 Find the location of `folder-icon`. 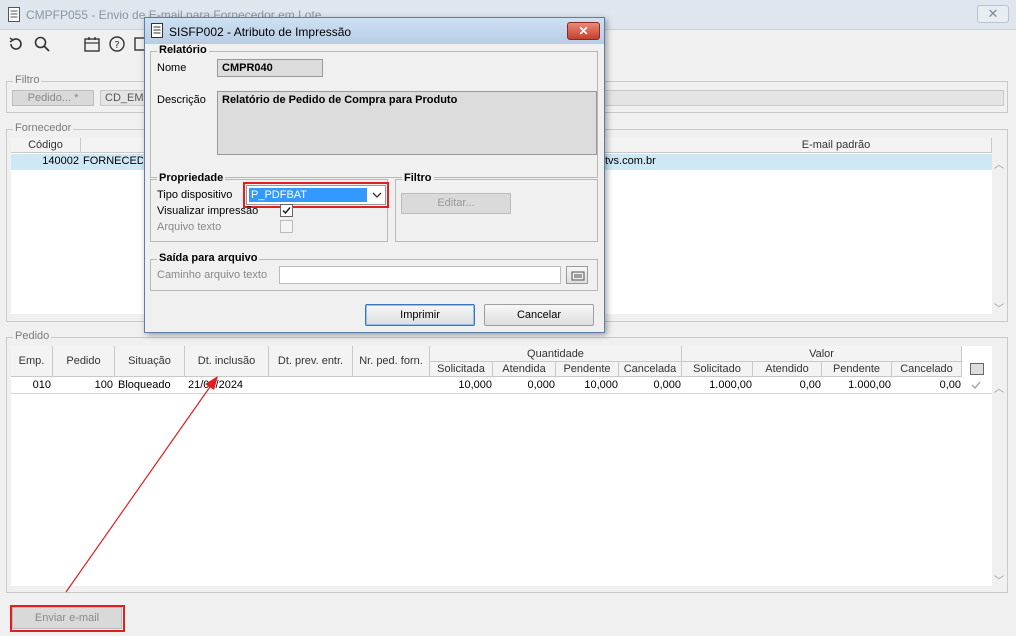

folder-icon is located at coordinates (578, 277).